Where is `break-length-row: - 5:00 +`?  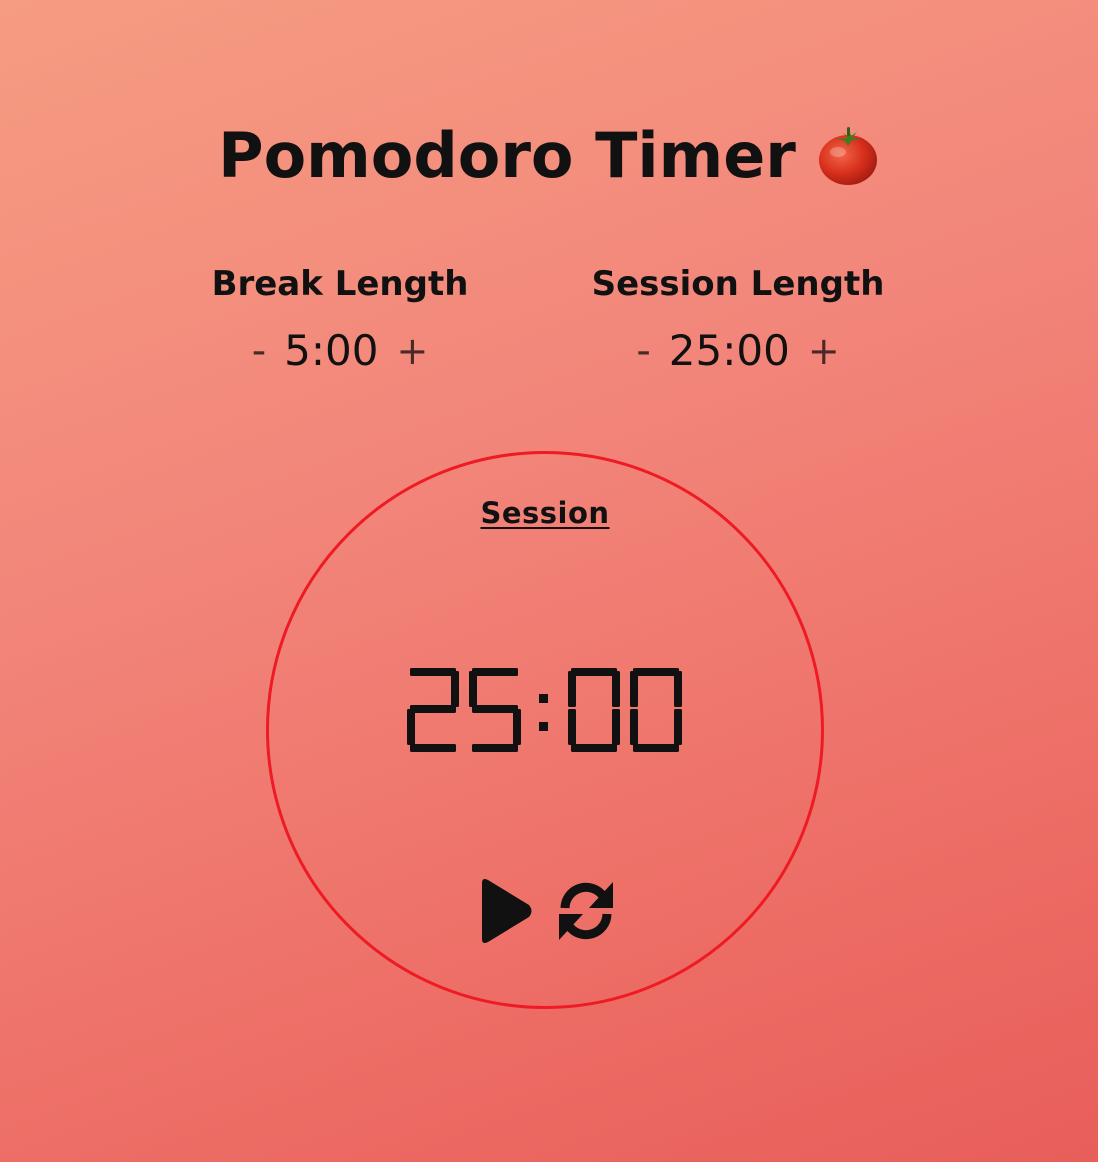
break-length-row: - 5:00 + is located at coordinates (340, 351).